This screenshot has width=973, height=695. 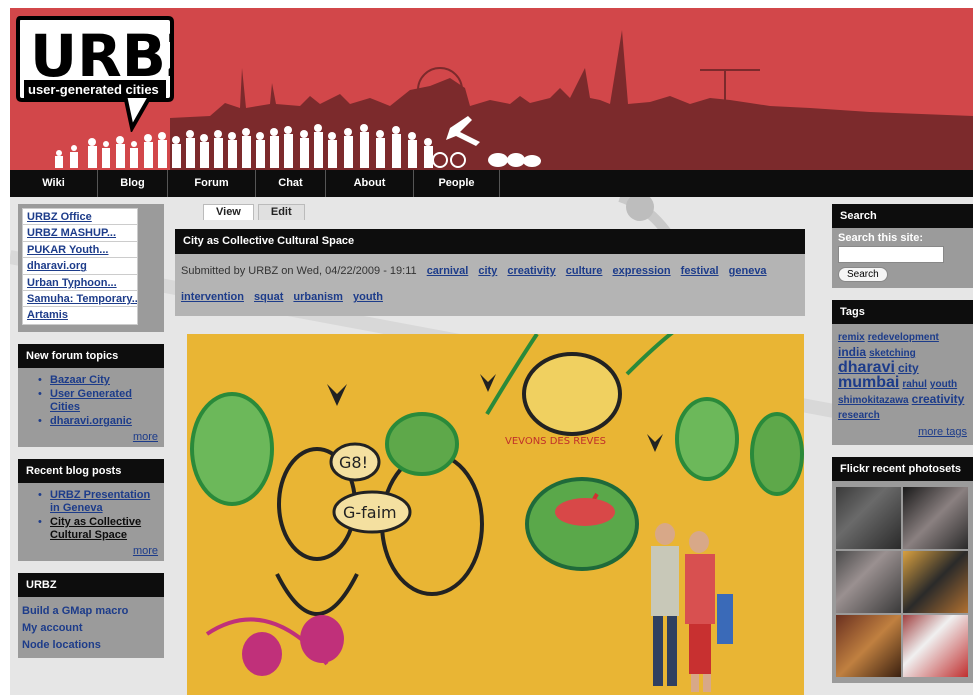 I want to click on page-title: City as Collective Cultural Space, so click(x=490, y=241).